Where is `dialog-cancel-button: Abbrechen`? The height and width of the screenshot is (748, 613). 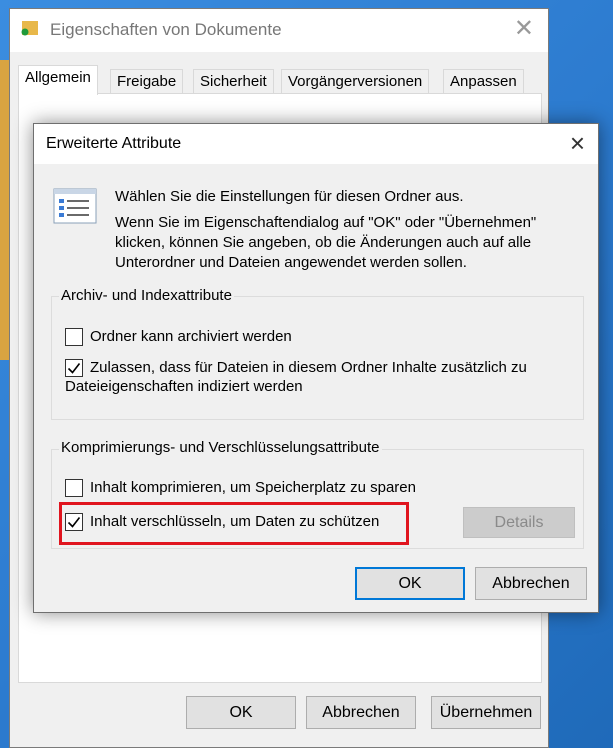
dialog-cancel-button: Abbrechen is located at coordinates (531, 583).